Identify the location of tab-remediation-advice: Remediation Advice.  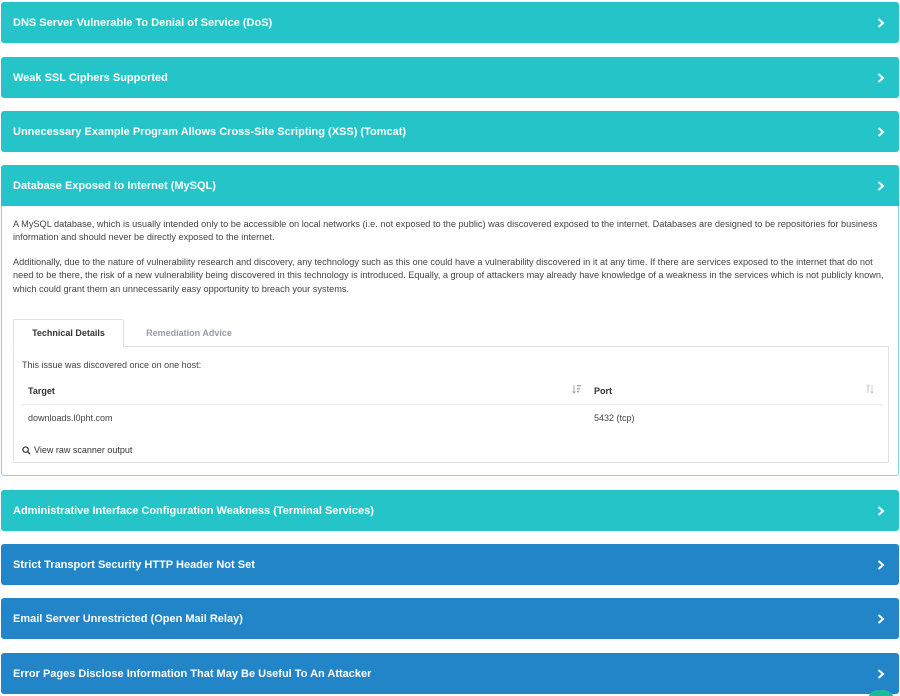
(189, 333).